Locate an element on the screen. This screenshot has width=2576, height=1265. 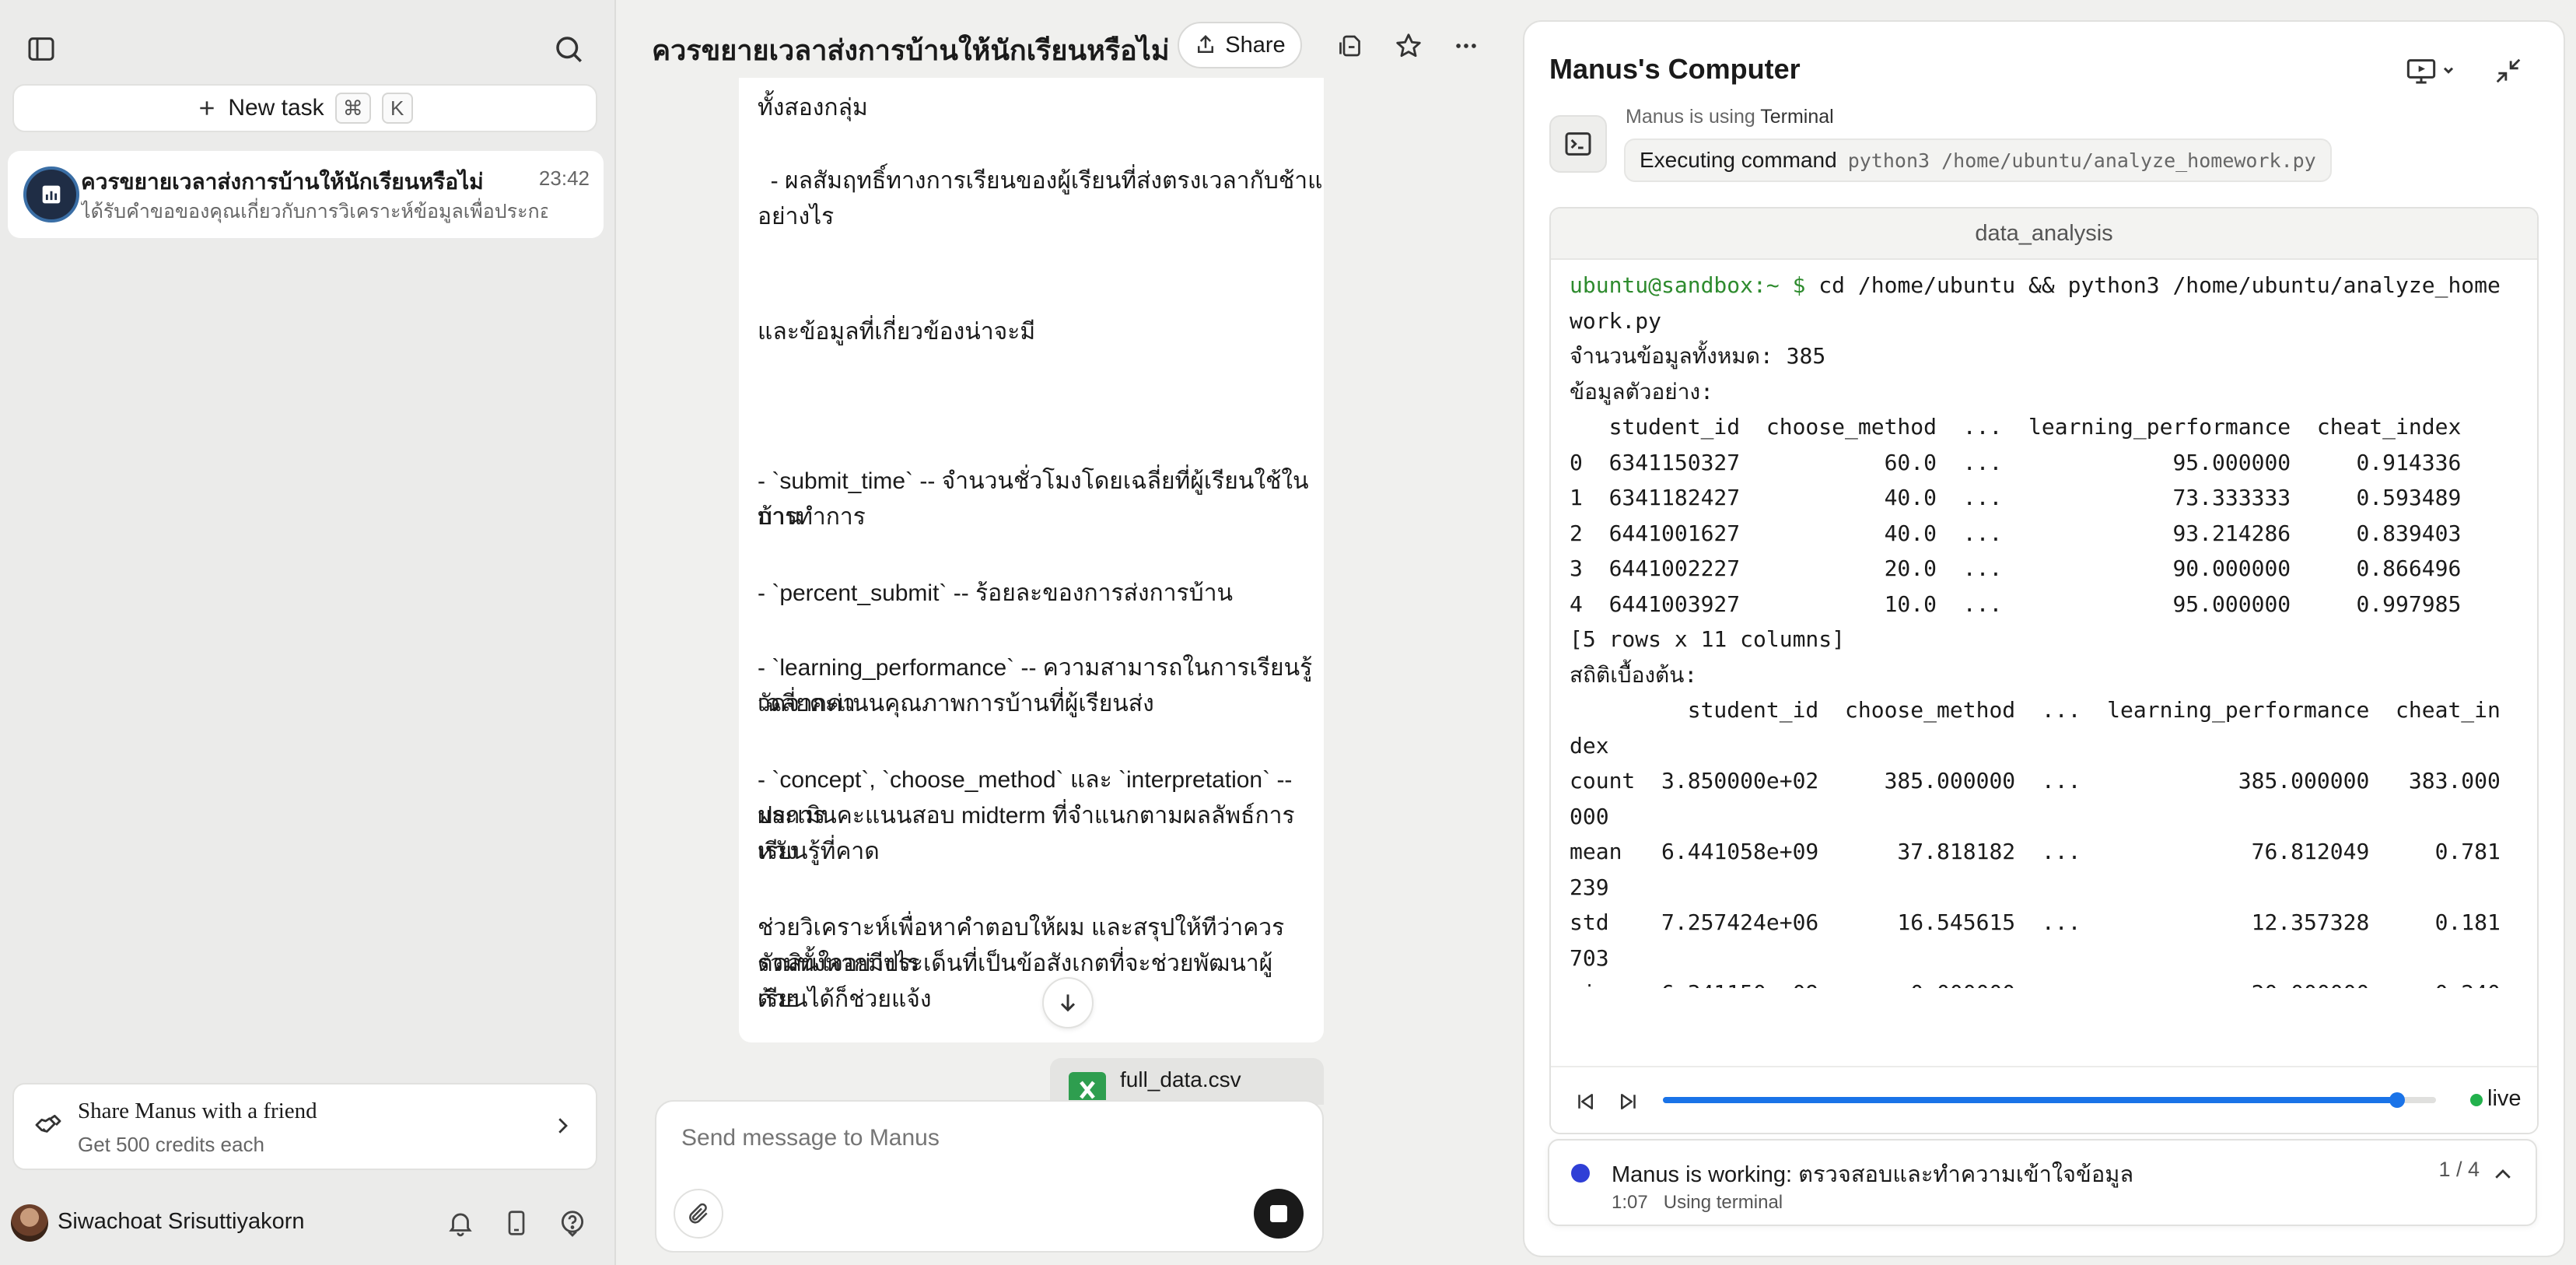
new-task-button: New task ⌘ K is located at coordinates (305, 108).